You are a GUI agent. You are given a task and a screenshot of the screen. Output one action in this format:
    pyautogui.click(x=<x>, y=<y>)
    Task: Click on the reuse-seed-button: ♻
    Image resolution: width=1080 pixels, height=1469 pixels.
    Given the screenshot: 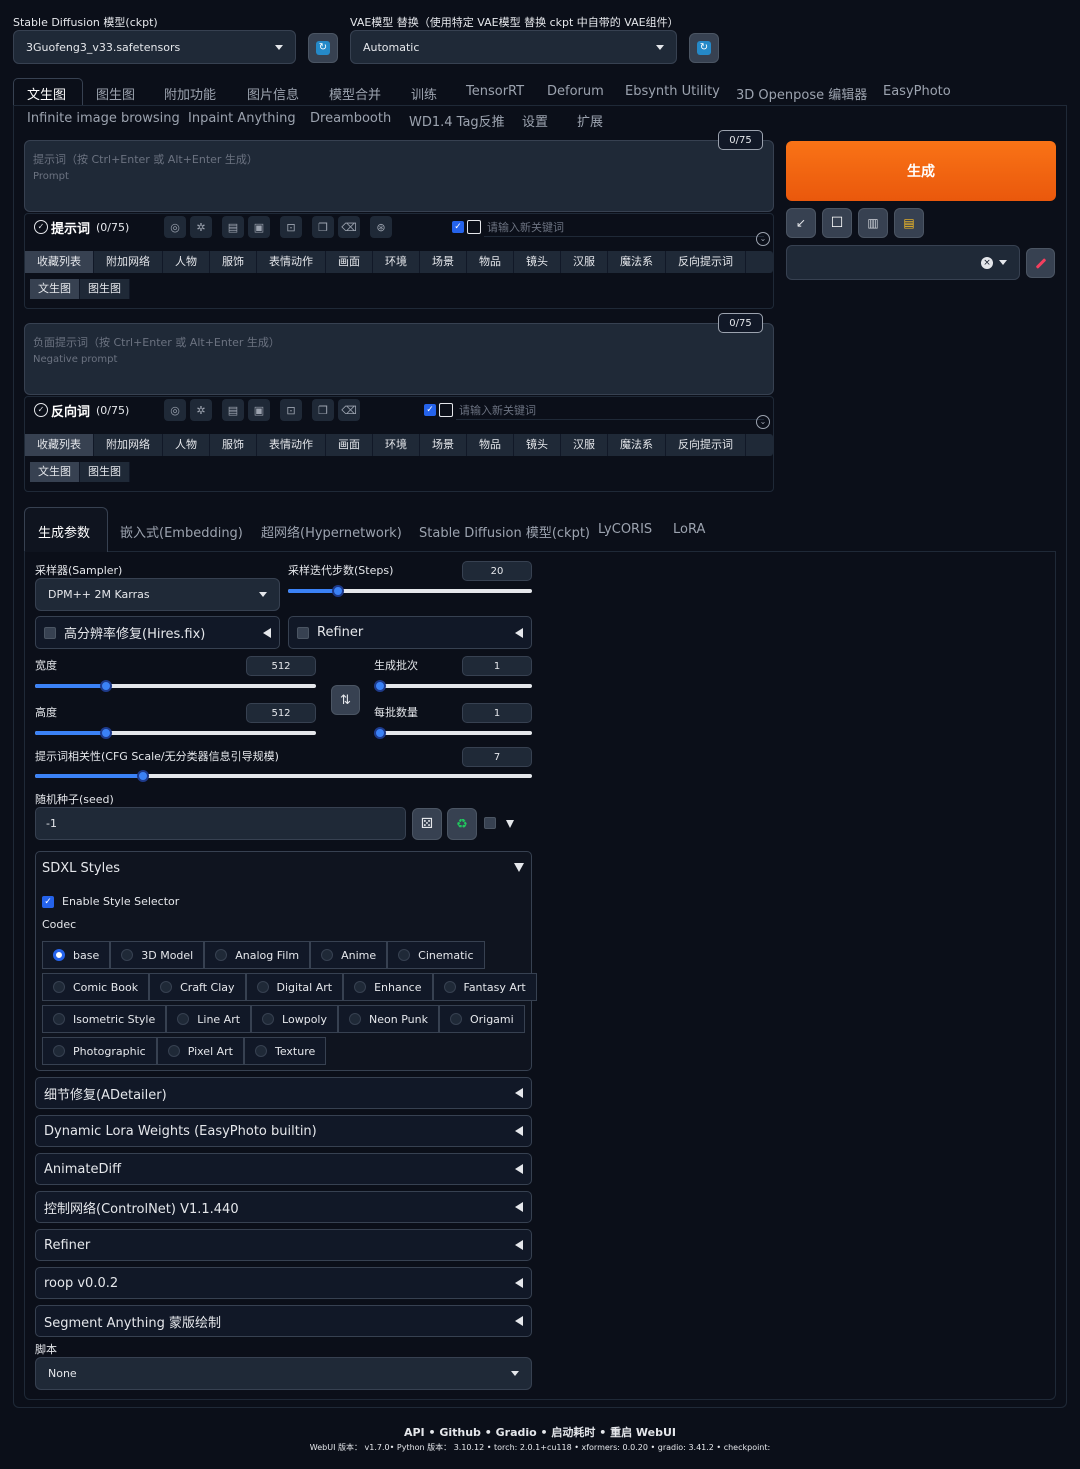 What is the action you would take?
    pyautogui.click(x=462, y=824)
    